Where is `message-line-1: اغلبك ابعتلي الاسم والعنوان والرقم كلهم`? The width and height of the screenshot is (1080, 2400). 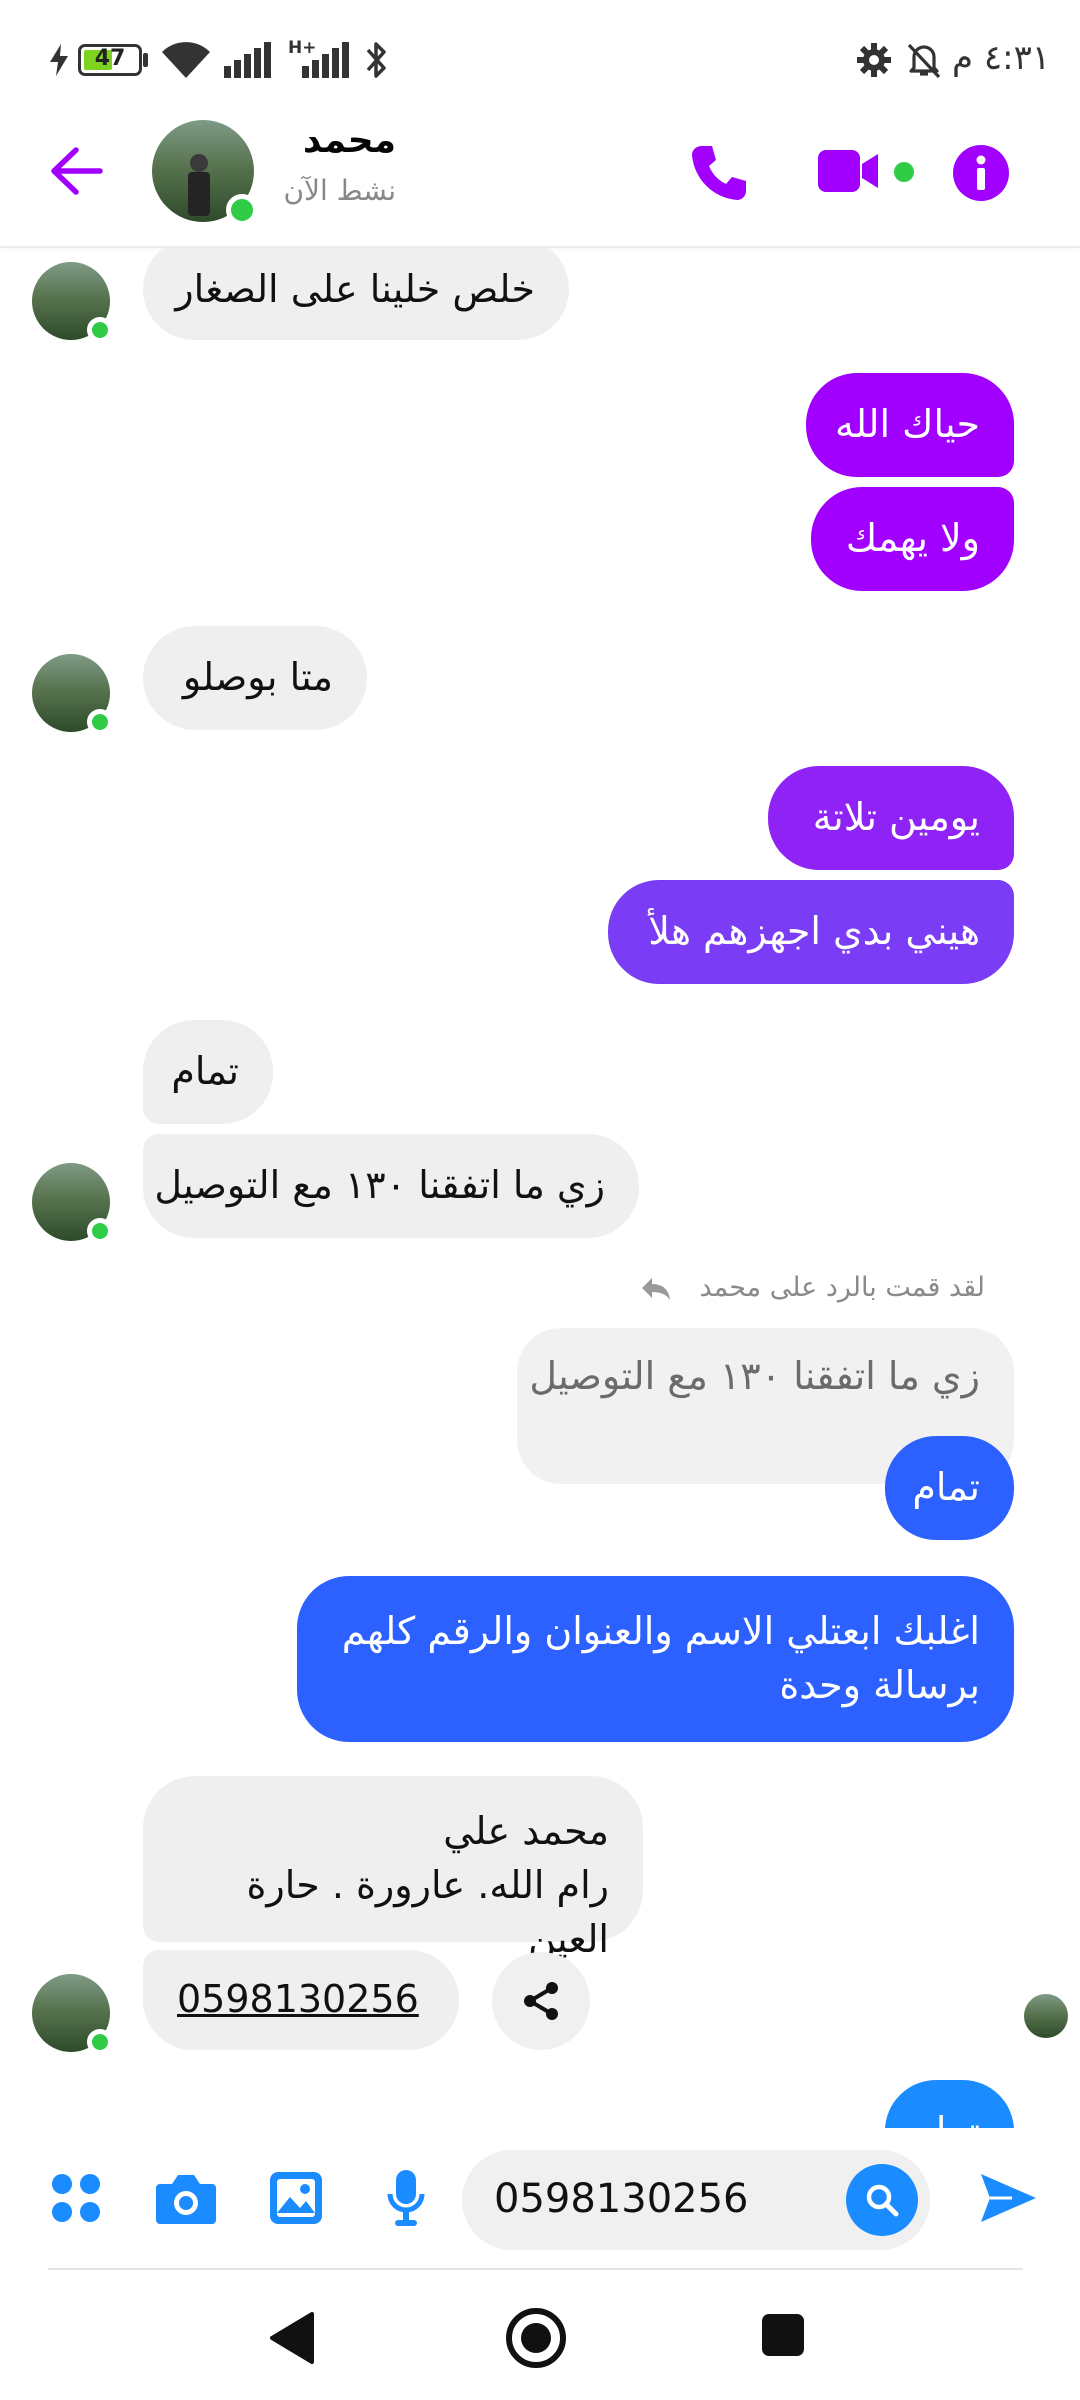
message-line-1: اغلبك ابعتلي الاسم والعنوان والرقم كلهم is located at coordinates (660, 1631).